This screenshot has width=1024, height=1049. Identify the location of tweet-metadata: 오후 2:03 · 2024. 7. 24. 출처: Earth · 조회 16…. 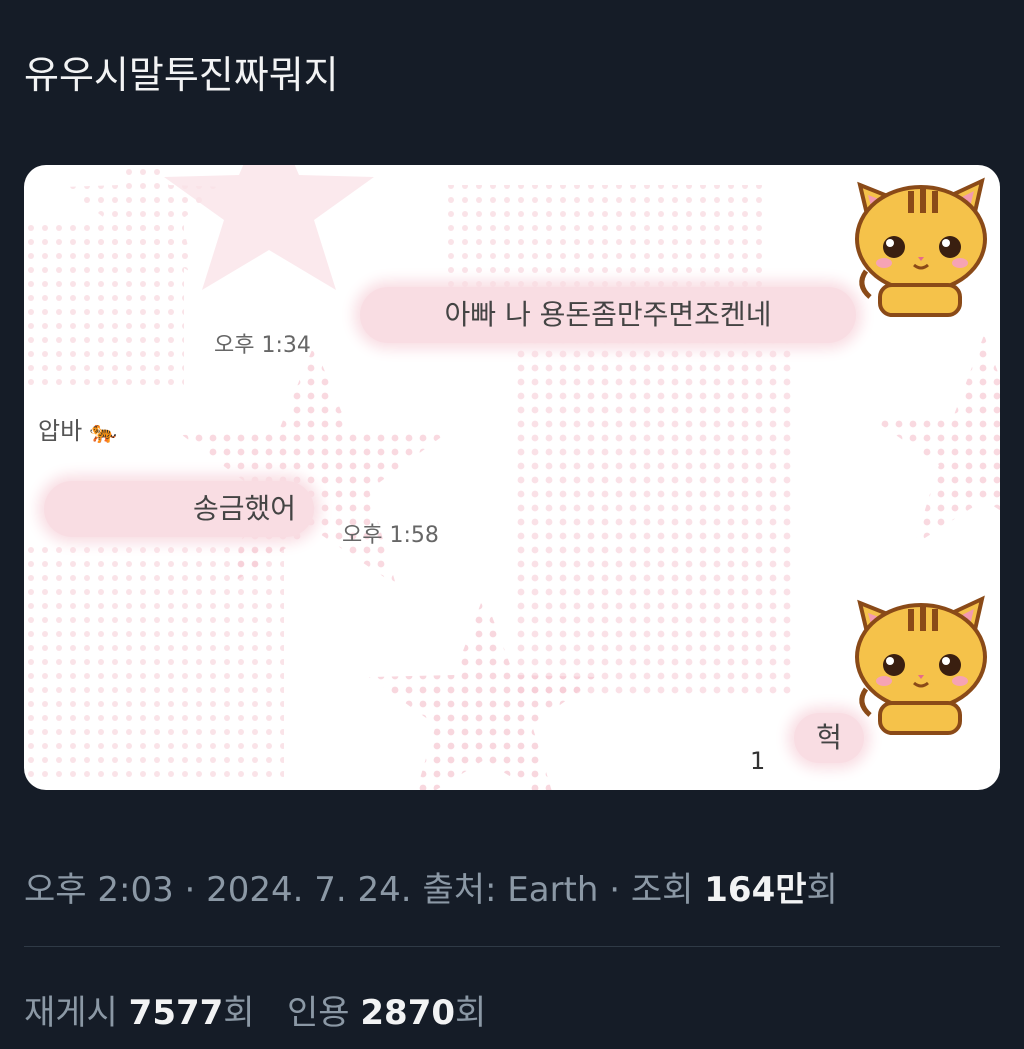
(431, 890).